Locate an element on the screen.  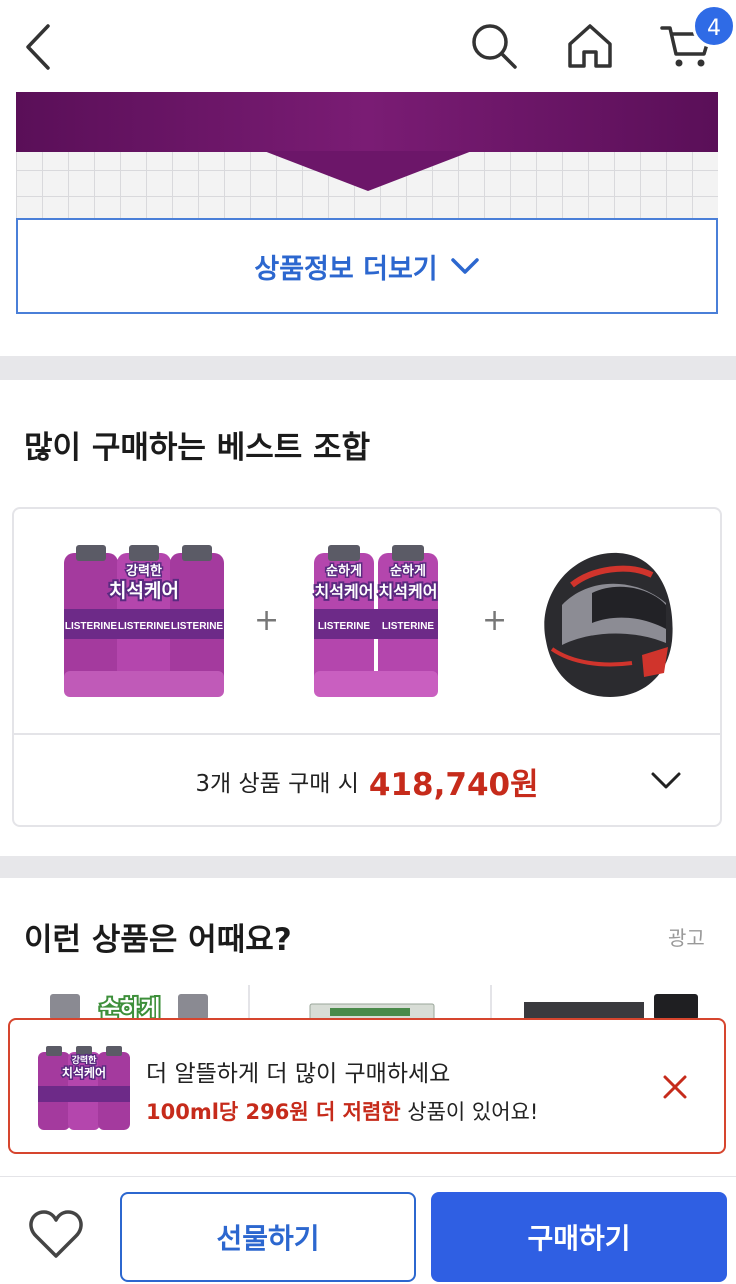
detail-banner-arrow is located at coordinates (368, 171).